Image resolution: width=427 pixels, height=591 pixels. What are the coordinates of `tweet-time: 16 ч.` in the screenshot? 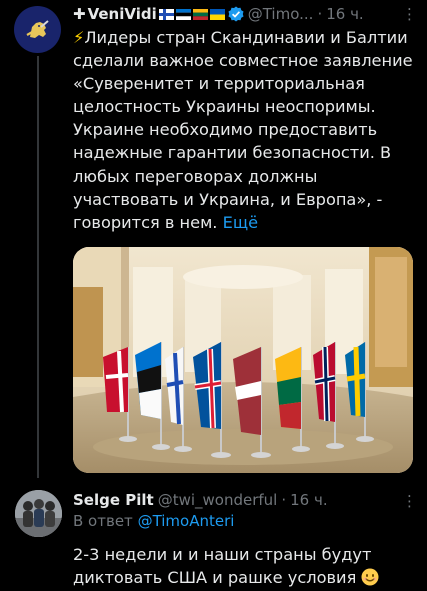 It's located at (345, 14).